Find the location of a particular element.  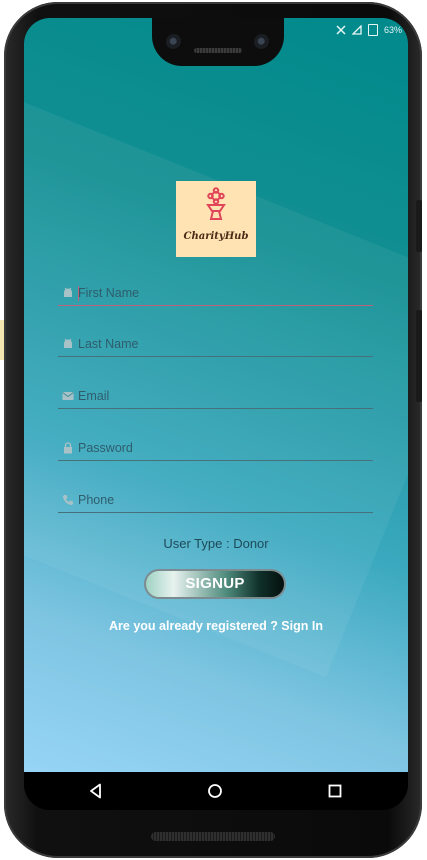

first-name-input is located at coordinates (223, 293).